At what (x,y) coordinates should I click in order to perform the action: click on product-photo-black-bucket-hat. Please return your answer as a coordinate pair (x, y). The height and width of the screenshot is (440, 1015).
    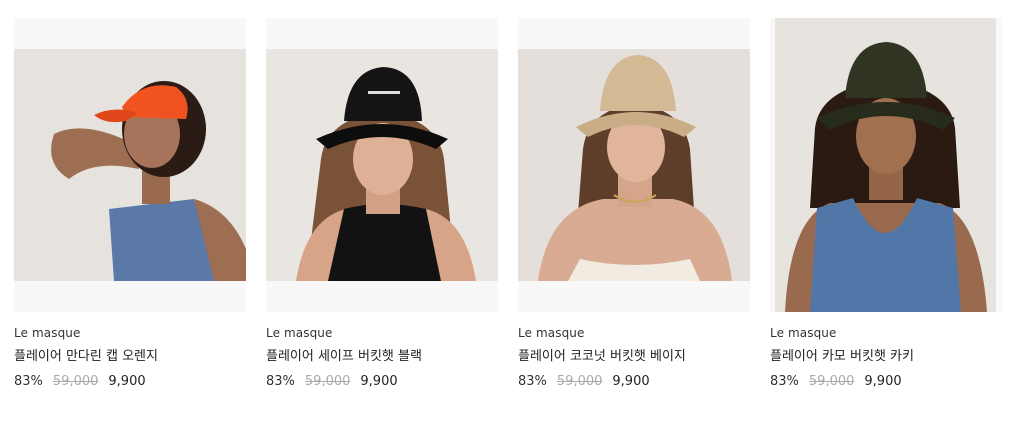
    Looking at the image, I should click on (382, 165).